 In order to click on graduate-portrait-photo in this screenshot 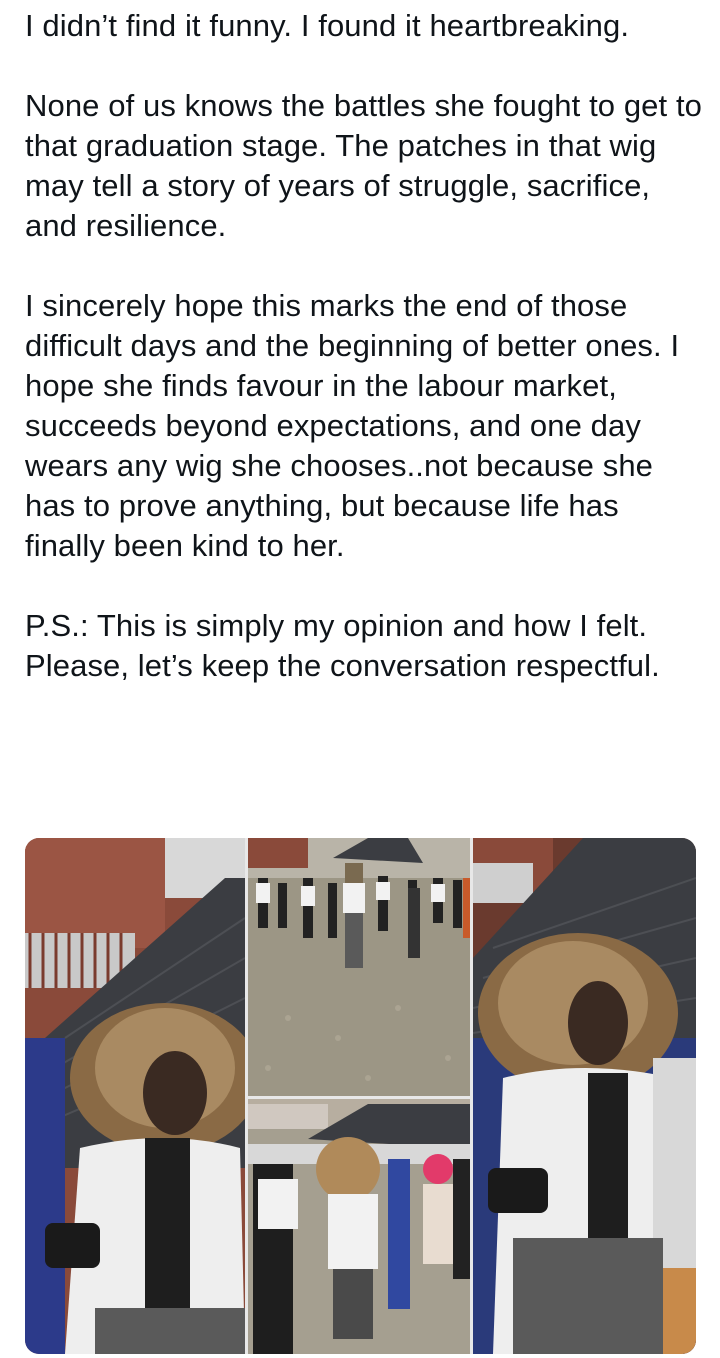, I will do `click(584, 1096)`.